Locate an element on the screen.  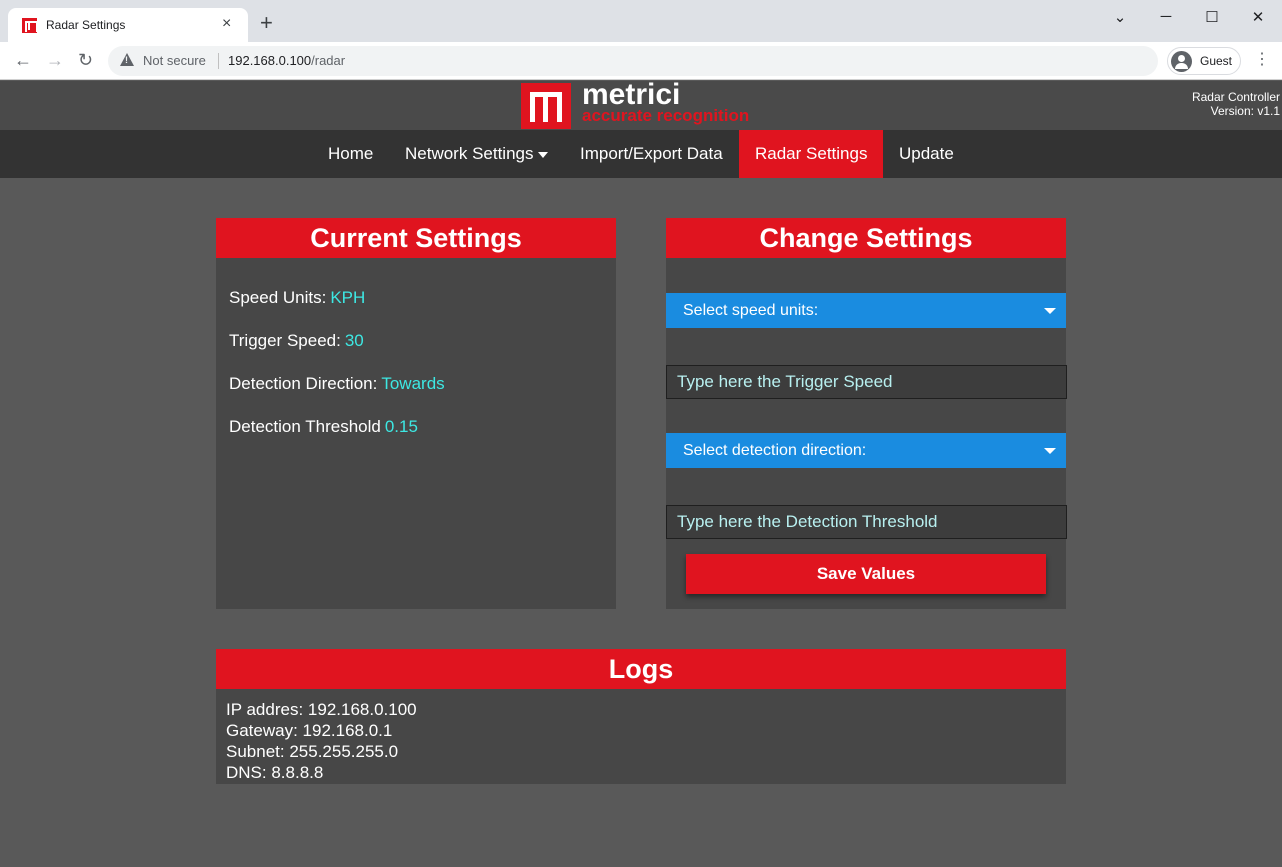
change-settings-title: Change Settings is located at coordinates (866, 238).